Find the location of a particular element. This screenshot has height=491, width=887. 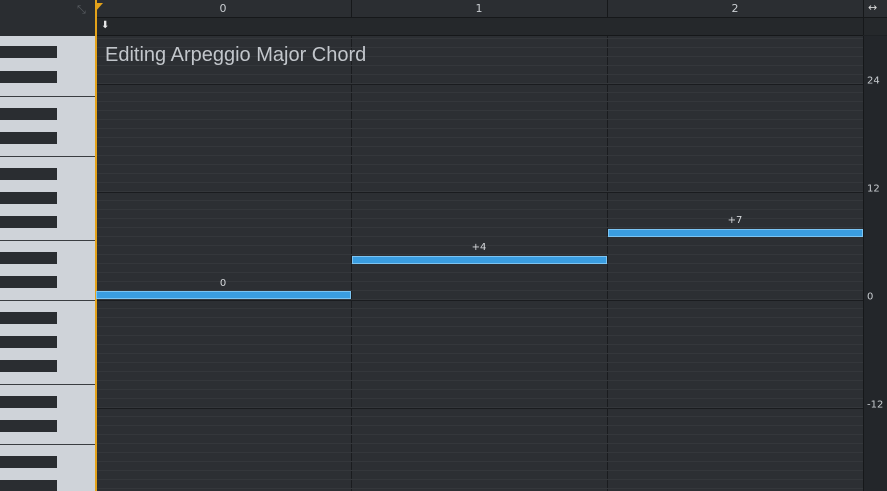

piano-keyboard is located at coordinates (47, 263).